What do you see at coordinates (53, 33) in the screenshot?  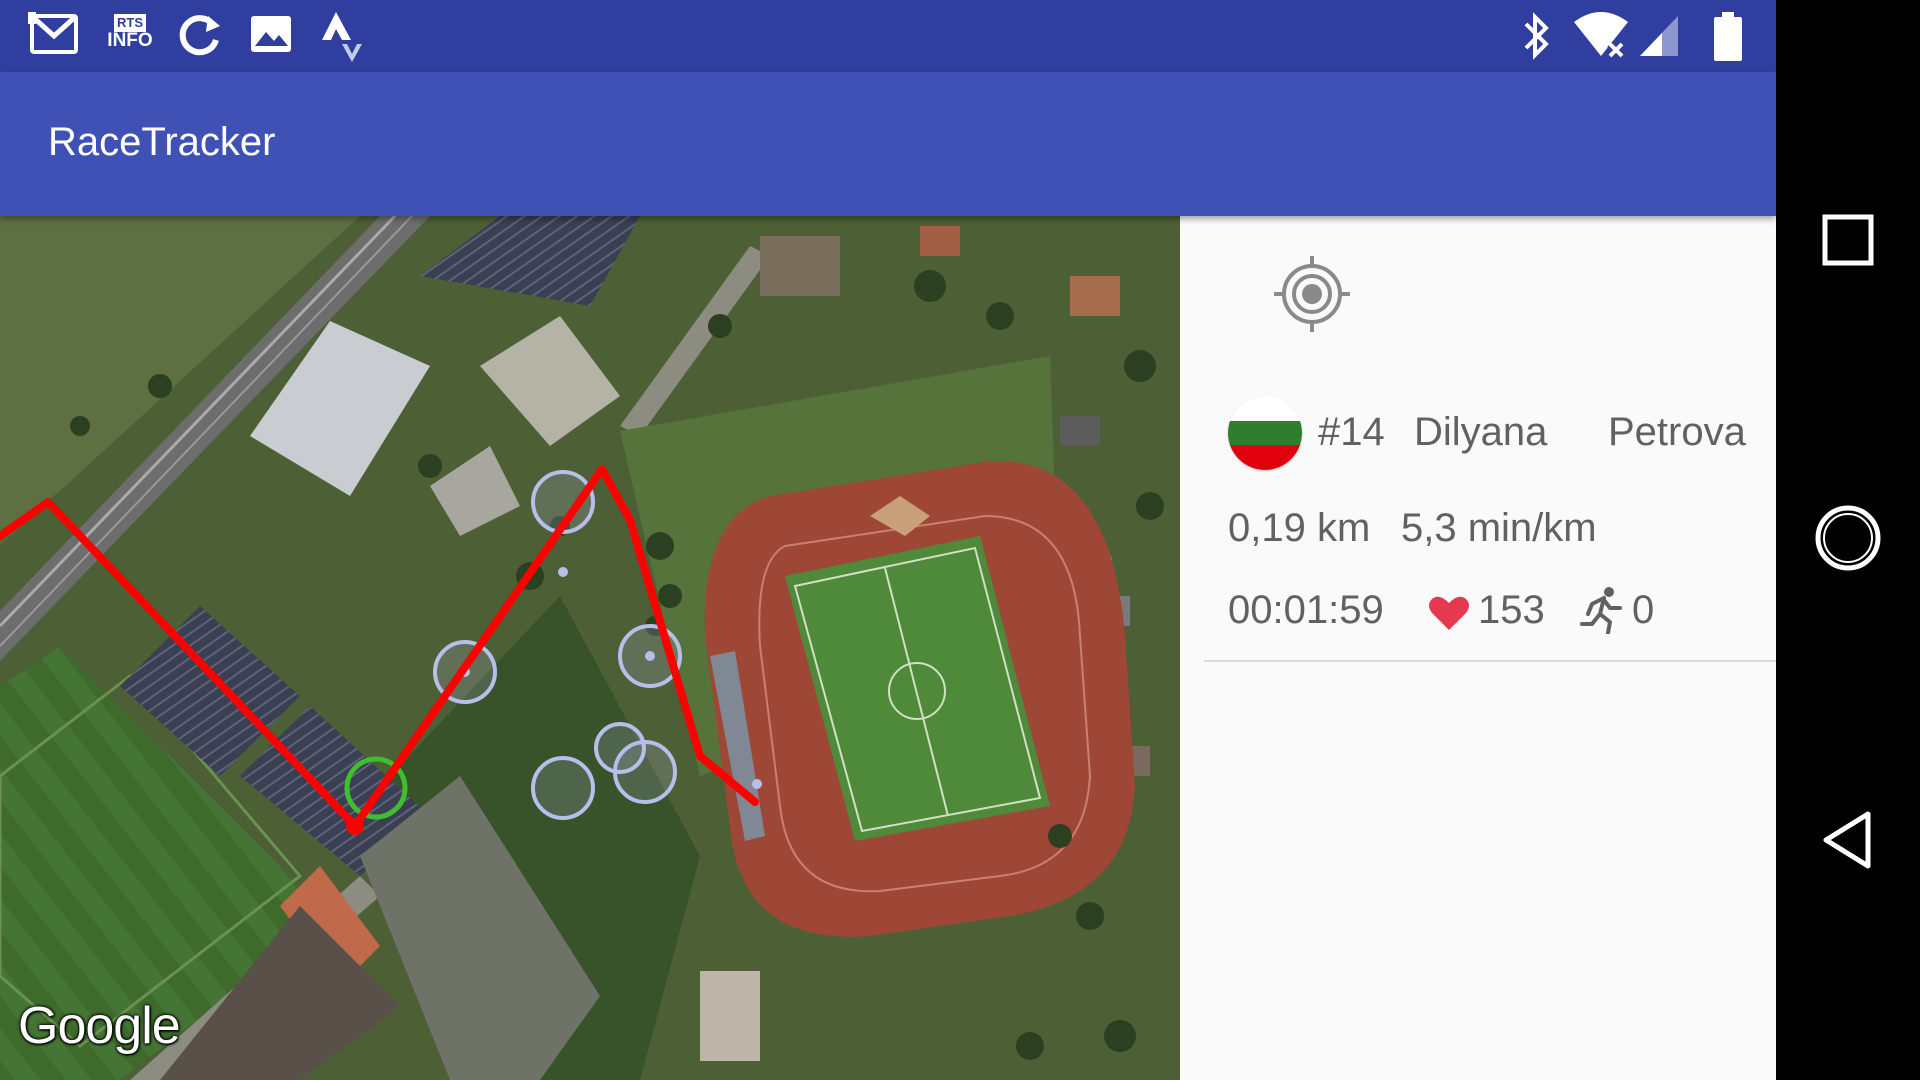 I see `gmail-icon` at bounding box center [53, 33].